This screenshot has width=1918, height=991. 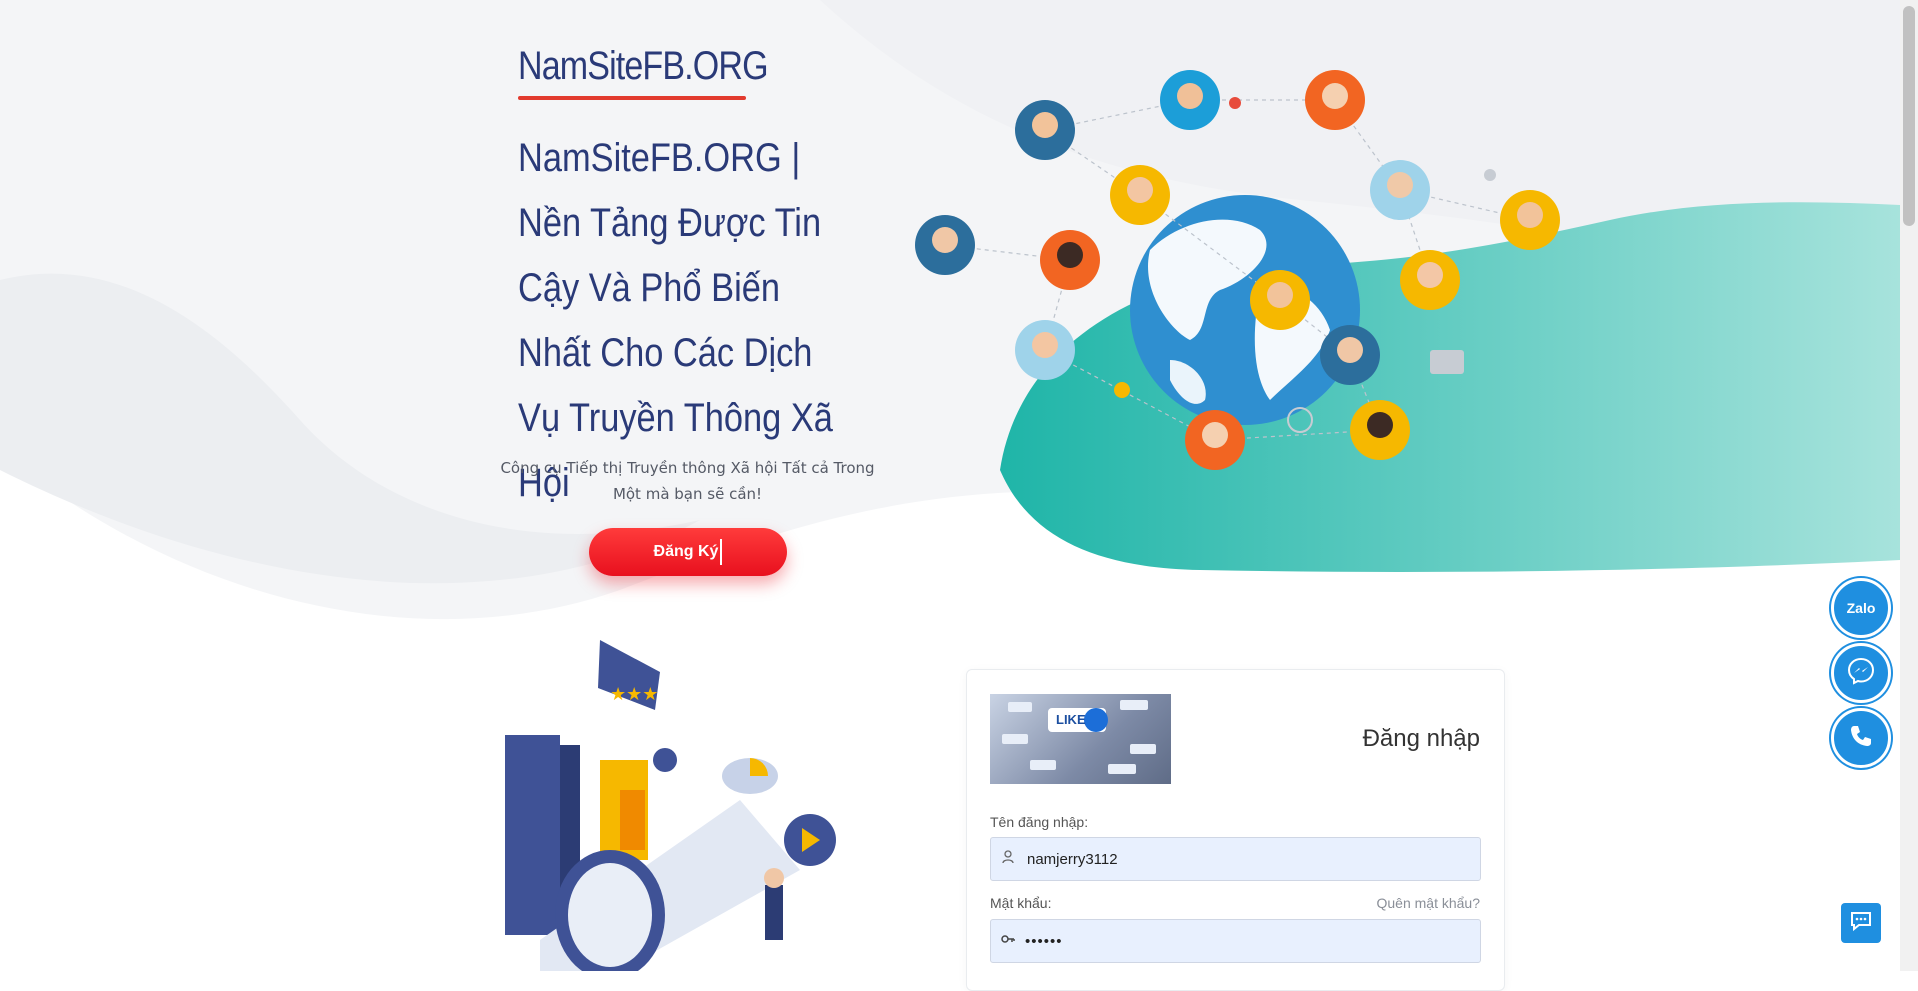 I want to click on like-badge-text: LIKE, so click(x=1071, y=719).